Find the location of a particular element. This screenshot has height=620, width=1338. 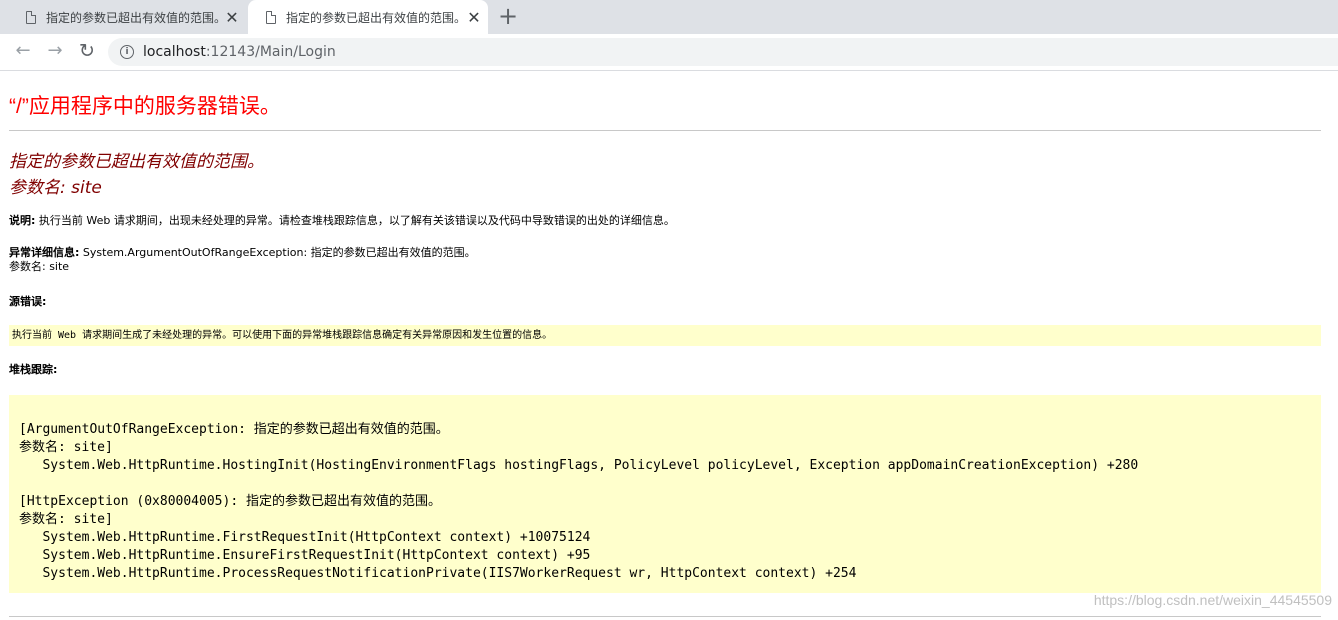

browser-tab-2: 指定的参数已超出有效值的范围。 ✕ is located at coordinates (368, 17).